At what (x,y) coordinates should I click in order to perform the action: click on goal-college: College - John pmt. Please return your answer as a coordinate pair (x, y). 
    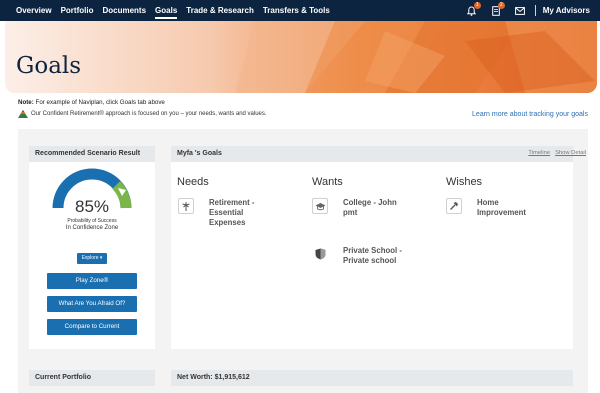
    Looking at the image, I should click on (362, 208).